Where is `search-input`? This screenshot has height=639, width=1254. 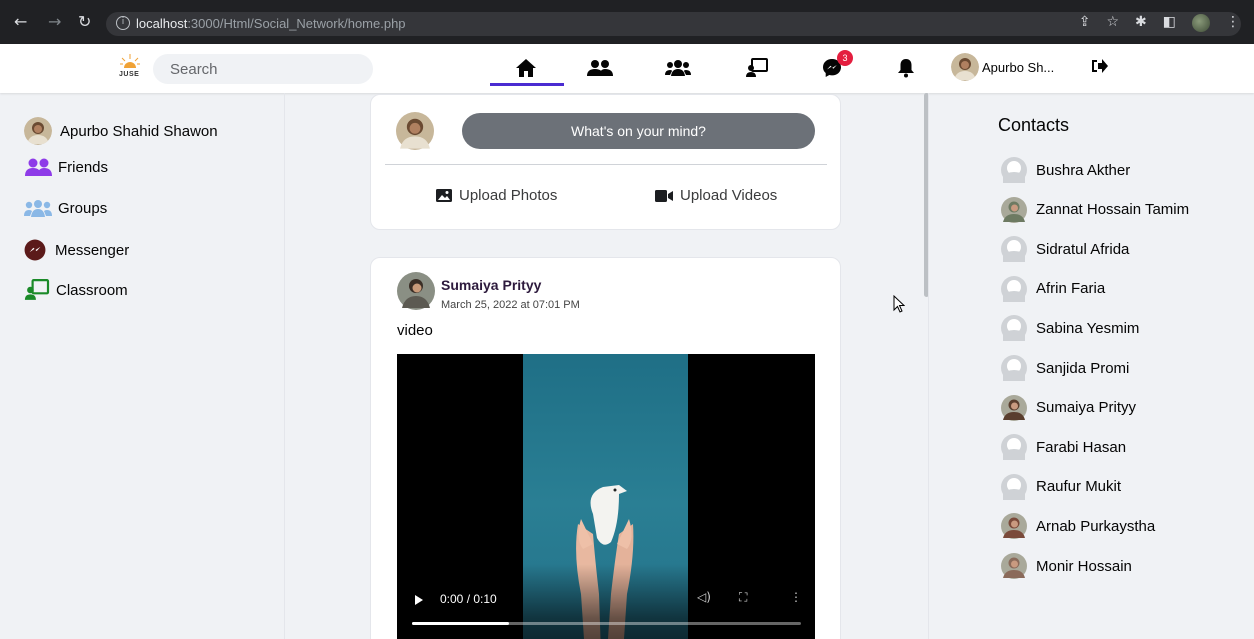 search-input is located at coordinates (263, 69).